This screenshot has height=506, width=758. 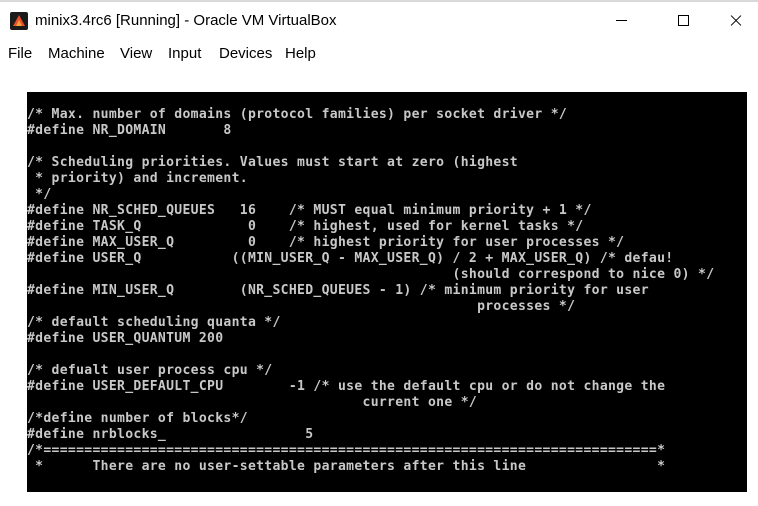 I want to click on console-line: */, so click(x=39, y=194).